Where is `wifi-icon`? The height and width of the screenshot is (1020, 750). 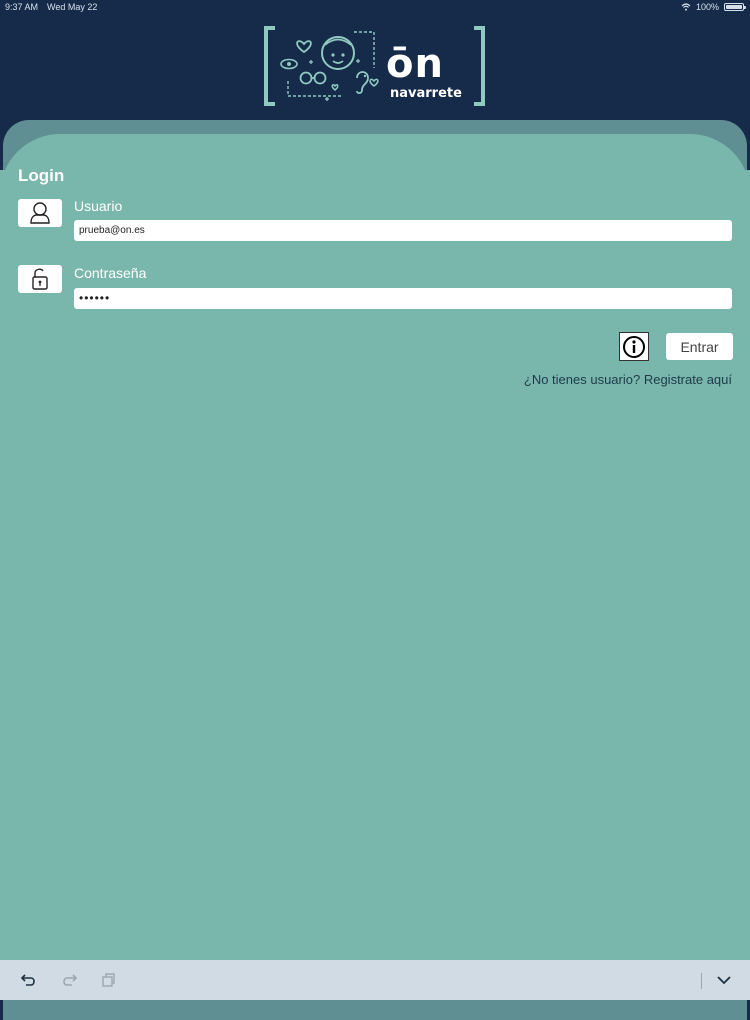
wifi-icon is located at coordinates (686, 7).